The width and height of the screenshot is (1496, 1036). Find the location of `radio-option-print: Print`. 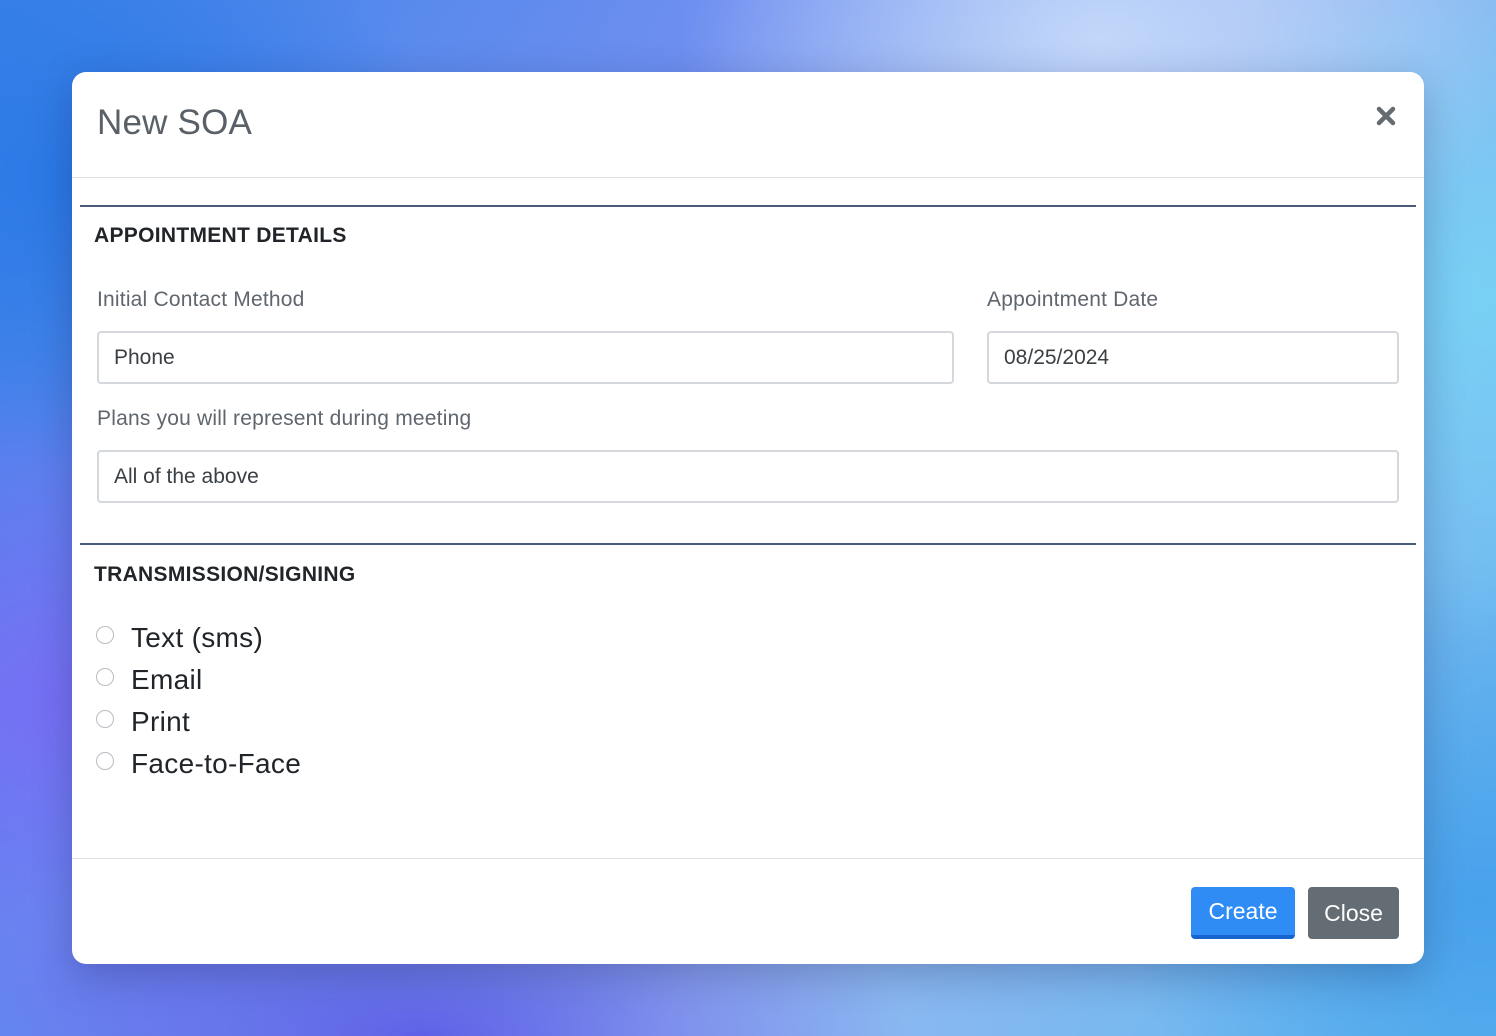

radio-option-print: Print is located at coordinates (143, 722).